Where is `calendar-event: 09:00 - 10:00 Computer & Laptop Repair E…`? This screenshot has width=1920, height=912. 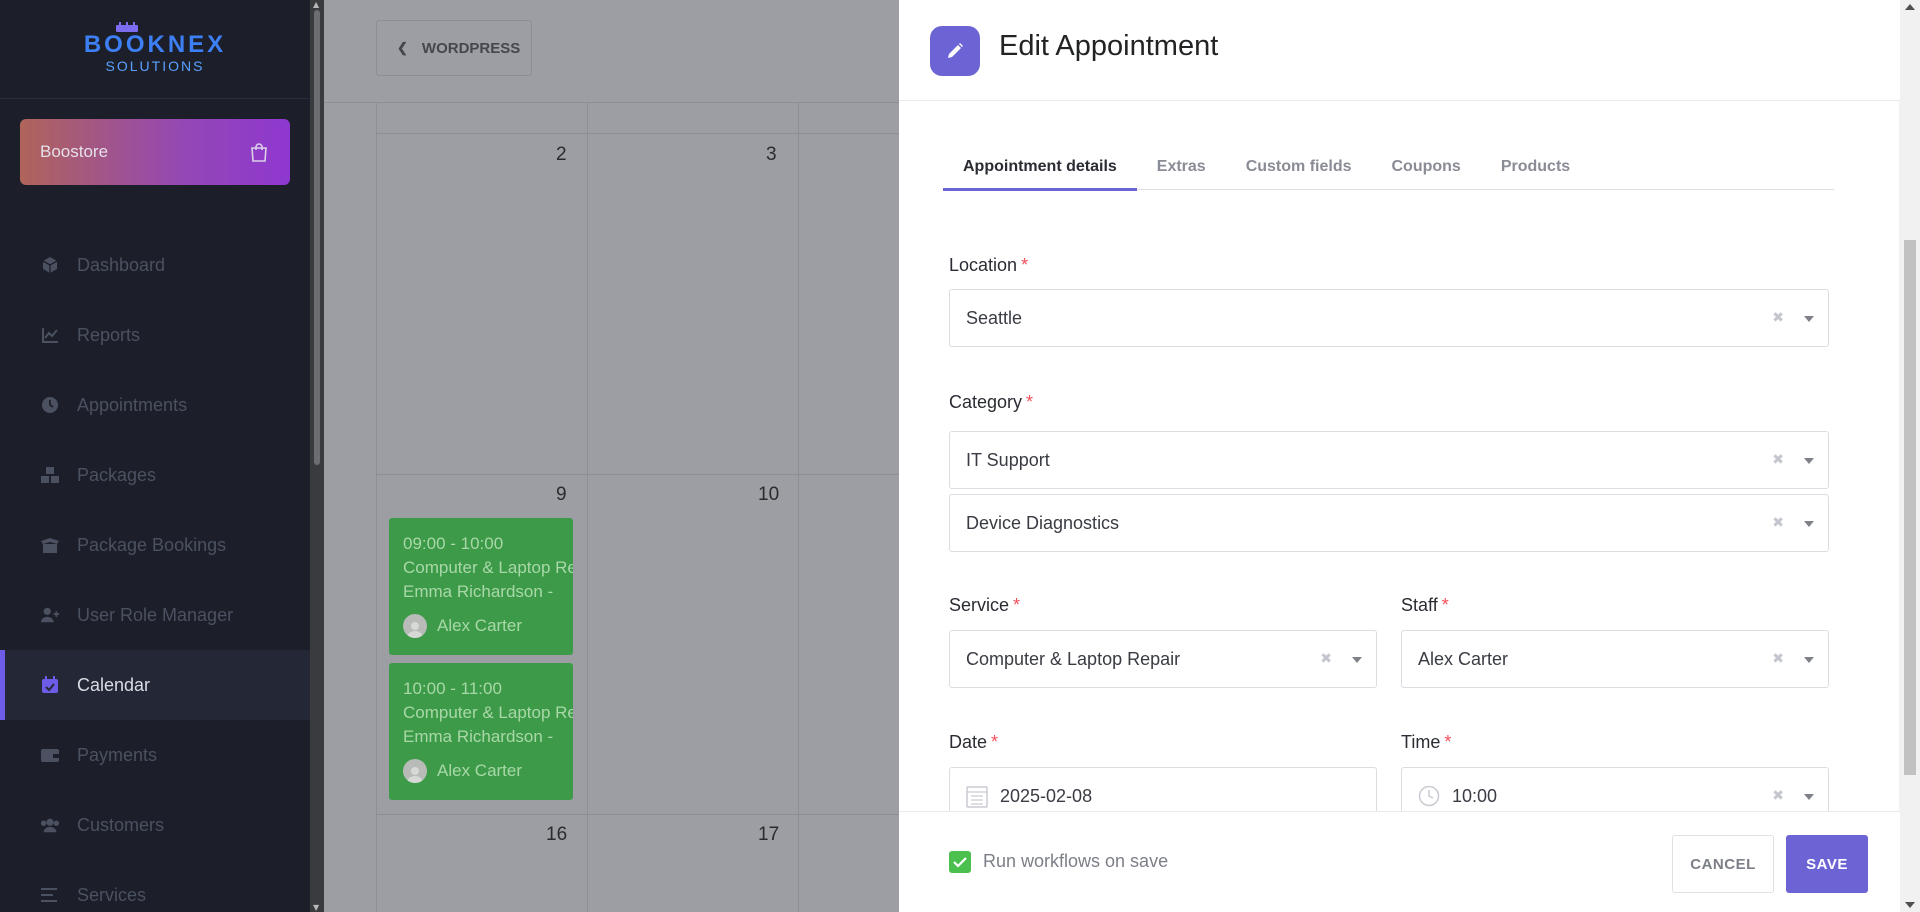 calendar-event: 09:00 - 10:00 Computer & Laptop Repair E… is located at coordinates (481, 586).